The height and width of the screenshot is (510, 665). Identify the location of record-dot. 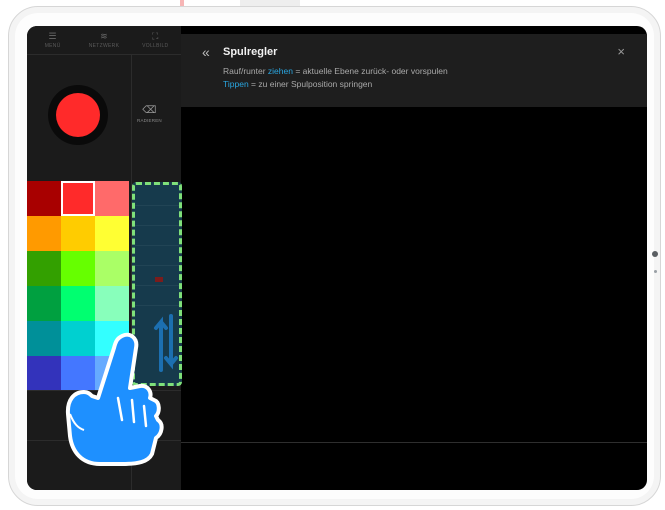
(78, 115).